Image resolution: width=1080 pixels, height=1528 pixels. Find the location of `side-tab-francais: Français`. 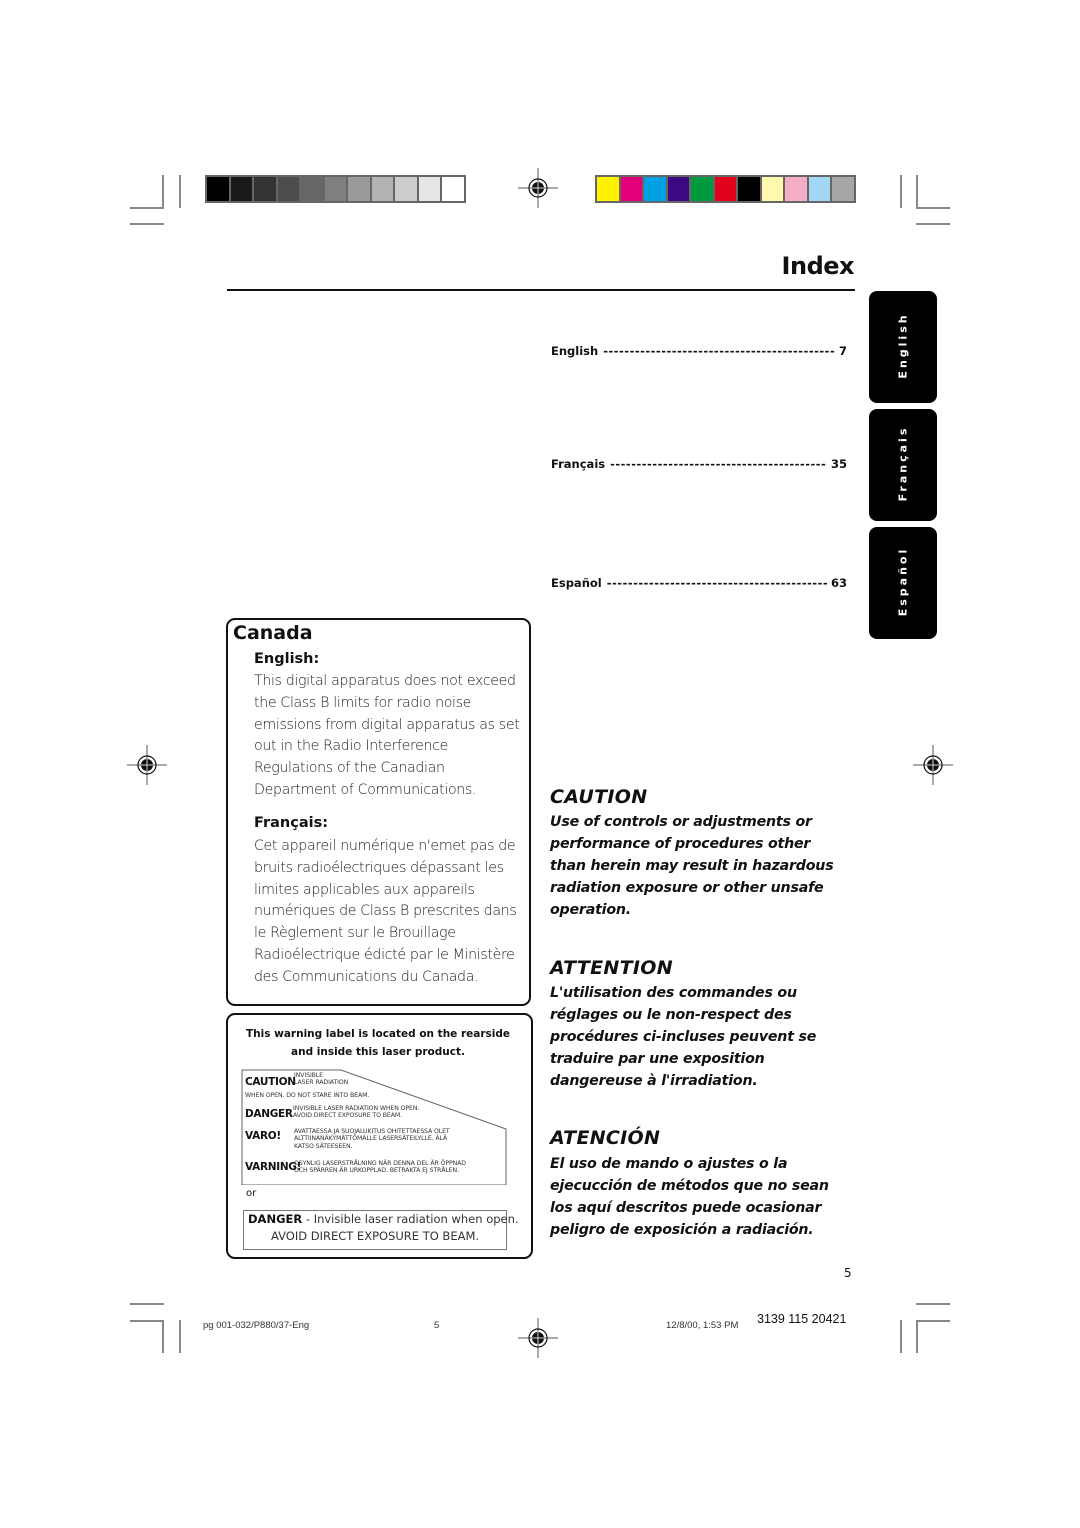

side-tab-francais: Français is located at coordinates (903, 465).